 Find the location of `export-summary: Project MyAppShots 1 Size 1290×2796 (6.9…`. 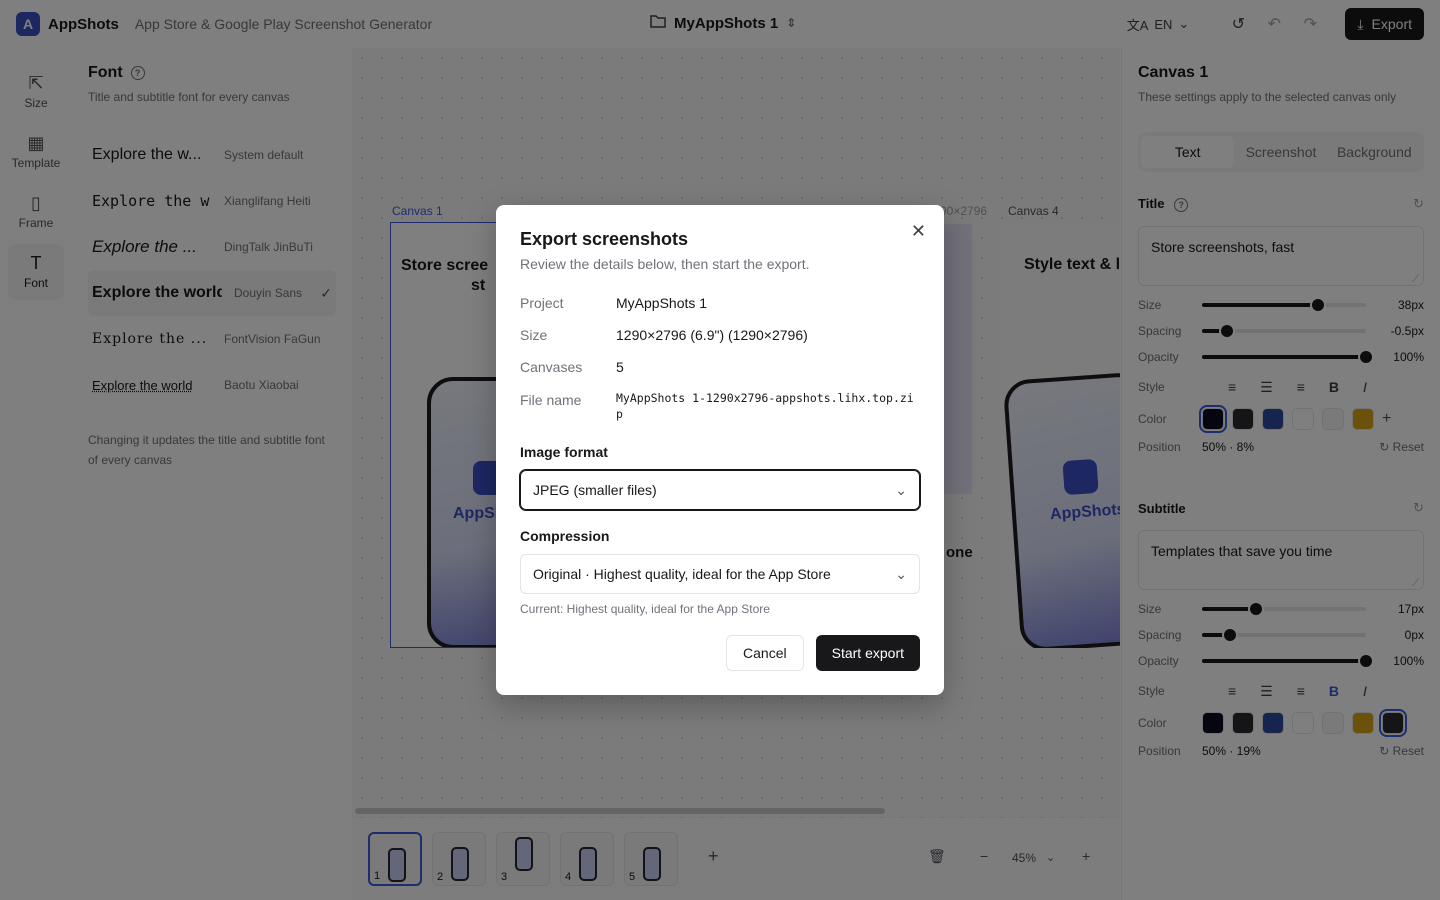

export-summary: Project MyAppShots 1 Size 1290×2796 (6.9… is located at coordinates (720, 364).